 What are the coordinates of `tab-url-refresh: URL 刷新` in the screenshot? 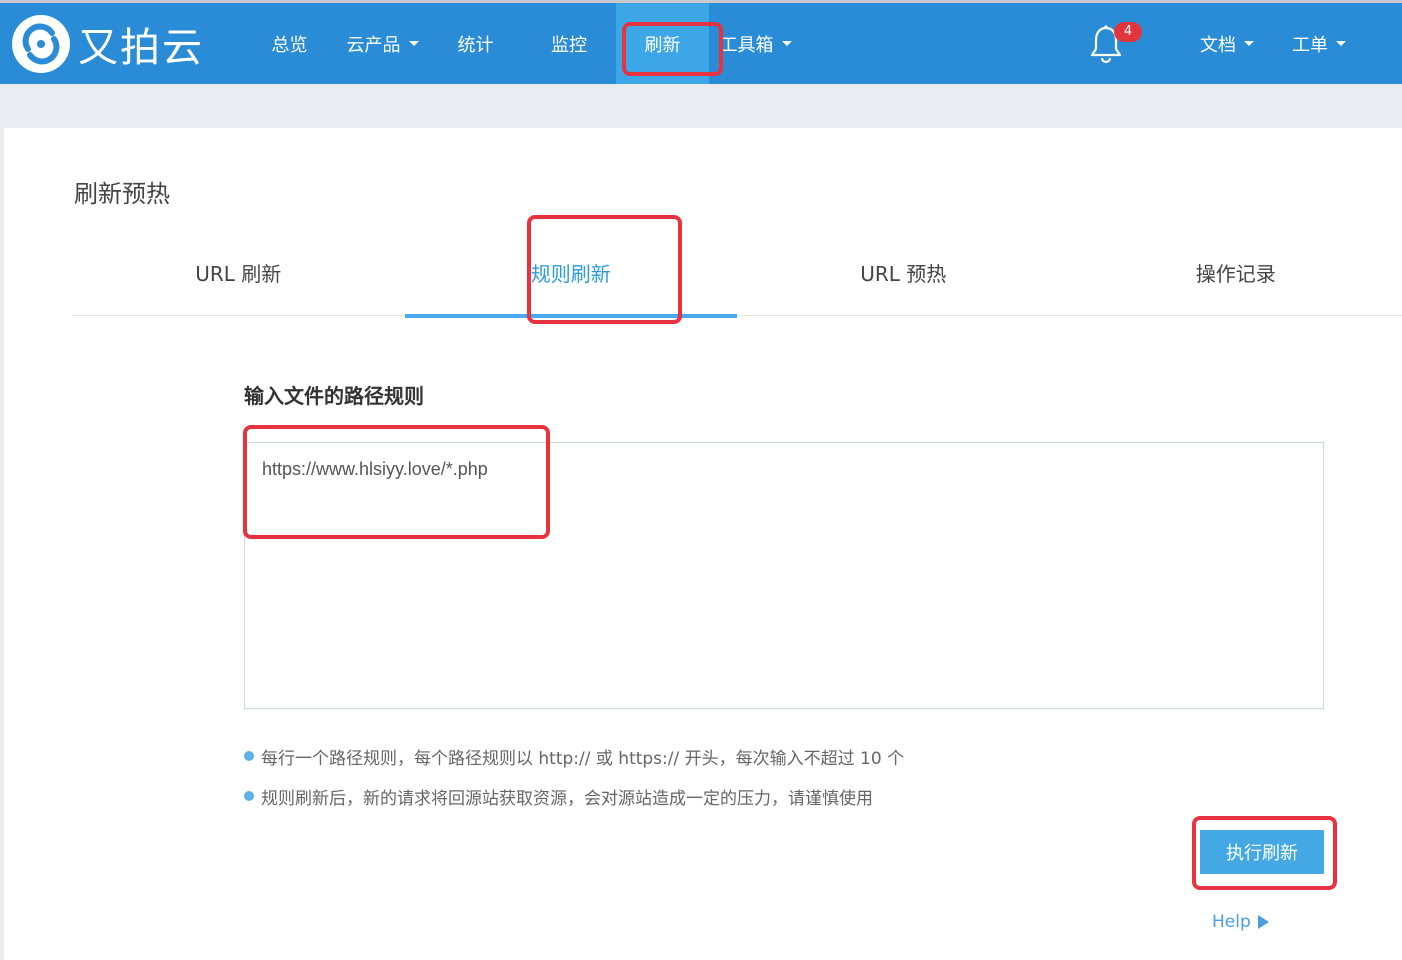 It's located at (238, 272).